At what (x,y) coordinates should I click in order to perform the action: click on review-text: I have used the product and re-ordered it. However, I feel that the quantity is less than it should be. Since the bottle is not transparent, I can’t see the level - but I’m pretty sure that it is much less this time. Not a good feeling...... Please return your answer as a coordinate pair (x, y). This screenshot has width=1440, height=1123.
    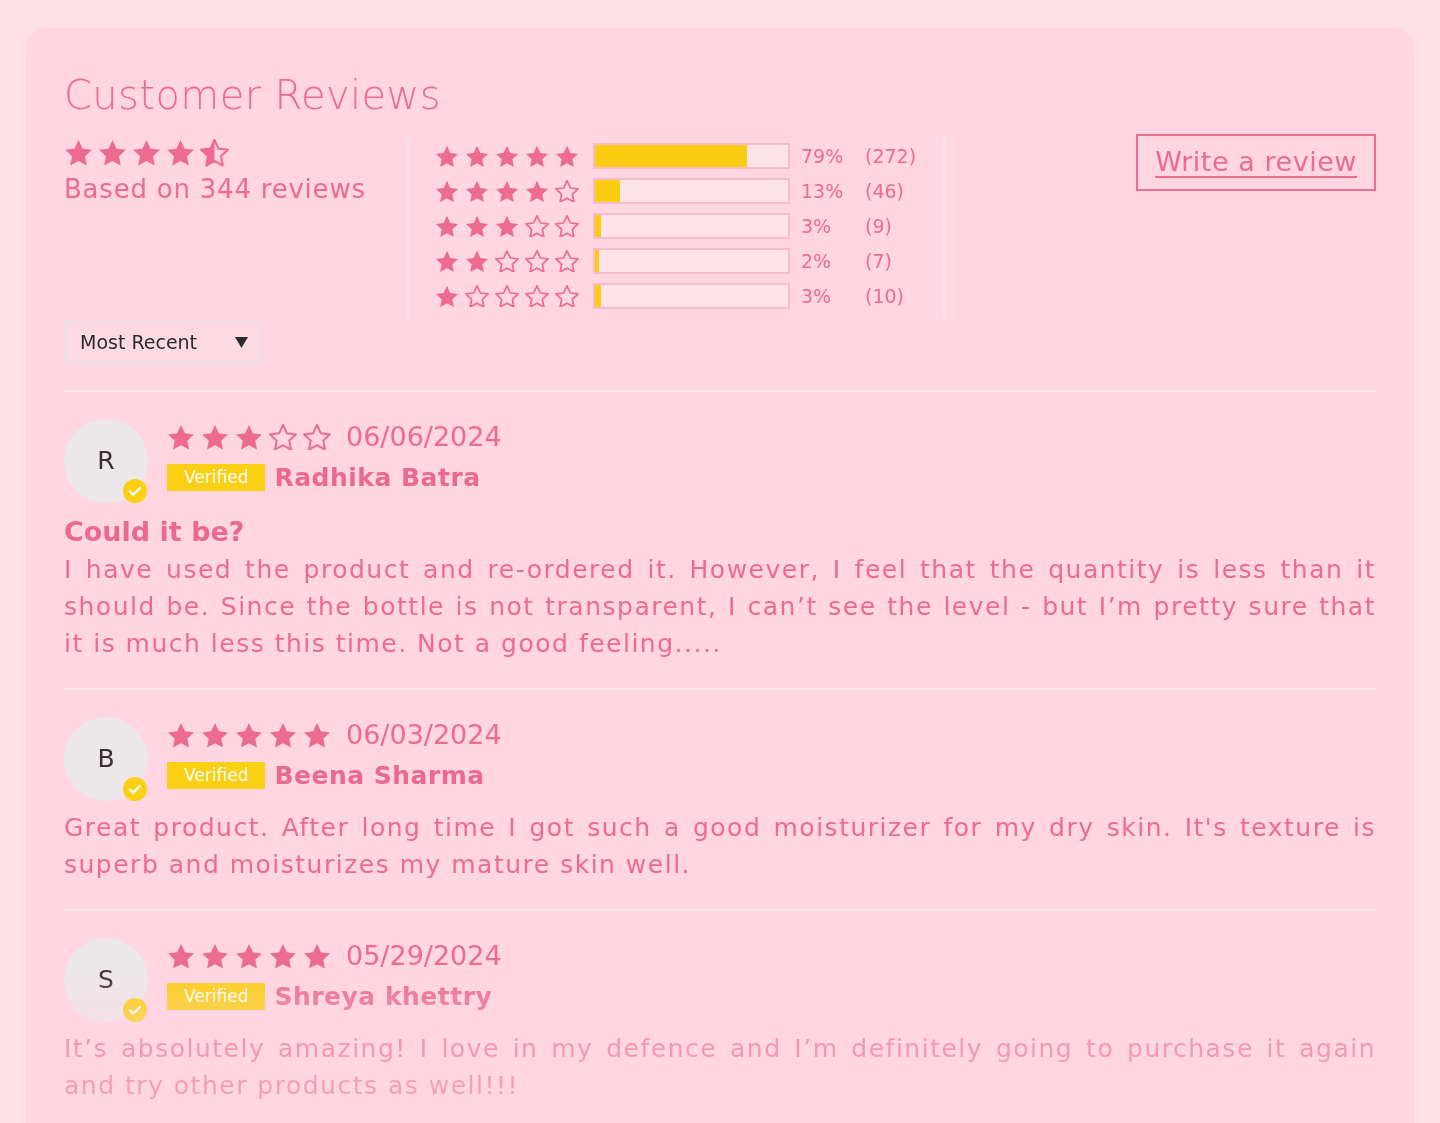
    Looking at the image, I should click on (720, 607).